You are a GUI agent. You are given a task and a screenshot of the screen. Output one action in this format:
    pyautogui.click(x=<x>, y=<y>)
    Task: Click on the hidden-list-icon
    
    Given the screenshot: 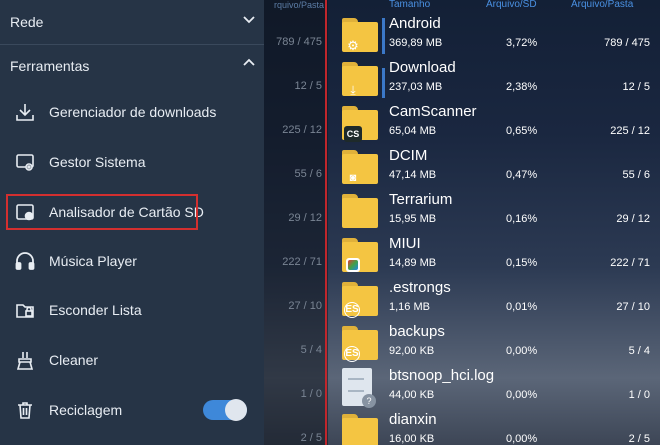 What is the action you would take?
    pyautogui.click(x=25, y=310)
    